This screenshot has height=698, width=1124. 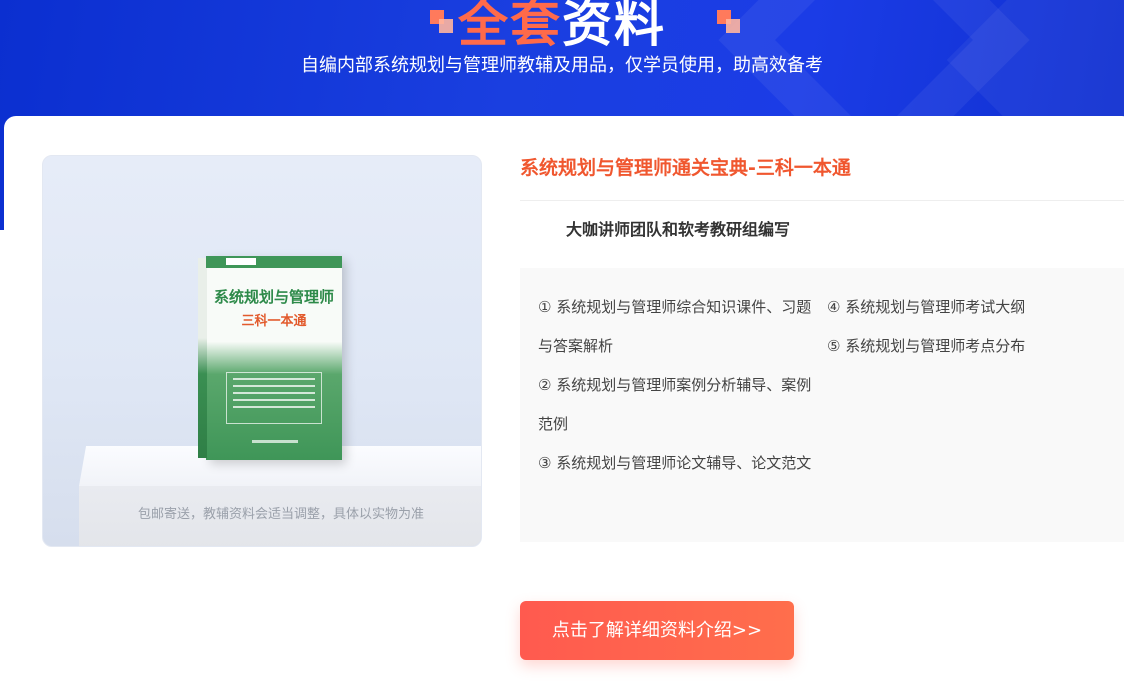 What do you see at coordinates (926, 307) in the screenshot?
I see `list-item: ④ 系统规划与管理师考试大纲` at bounding box center [926, 307].